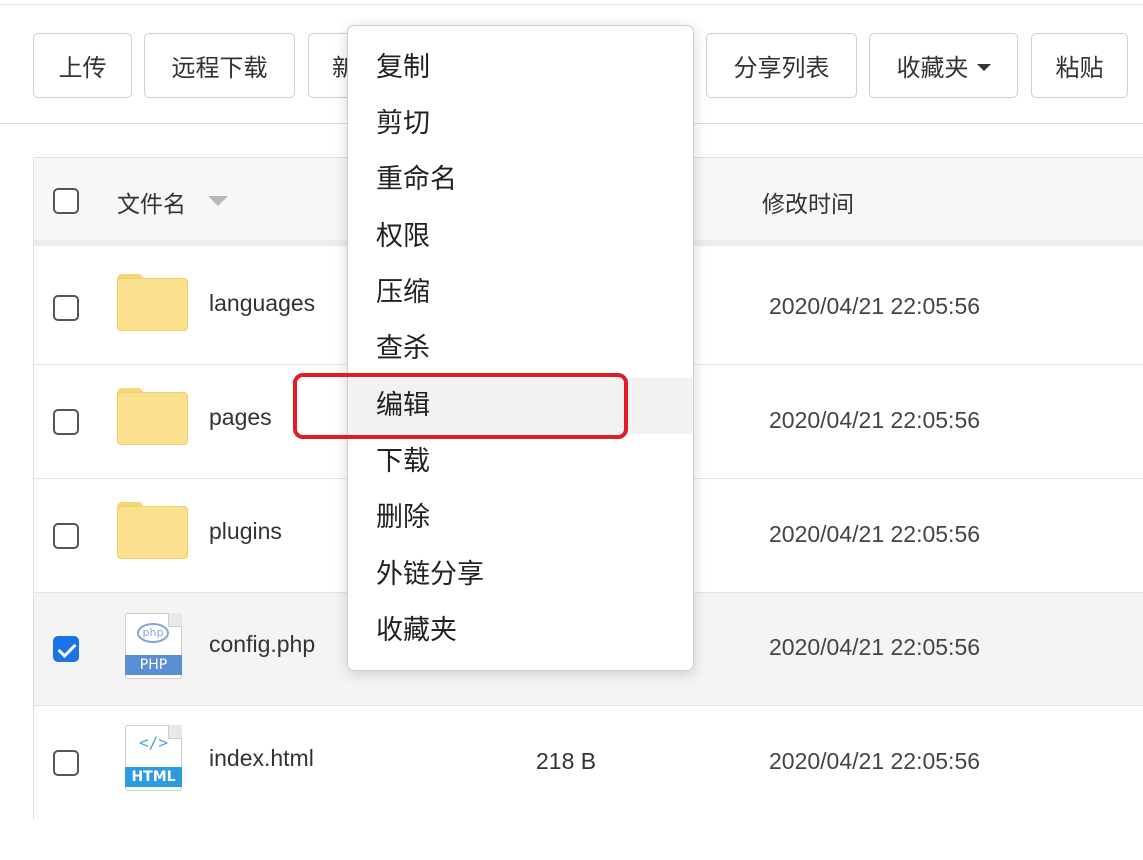  Describe the element at coordinates (571, 4) in the screenshot. I see `top-divider` at that location.